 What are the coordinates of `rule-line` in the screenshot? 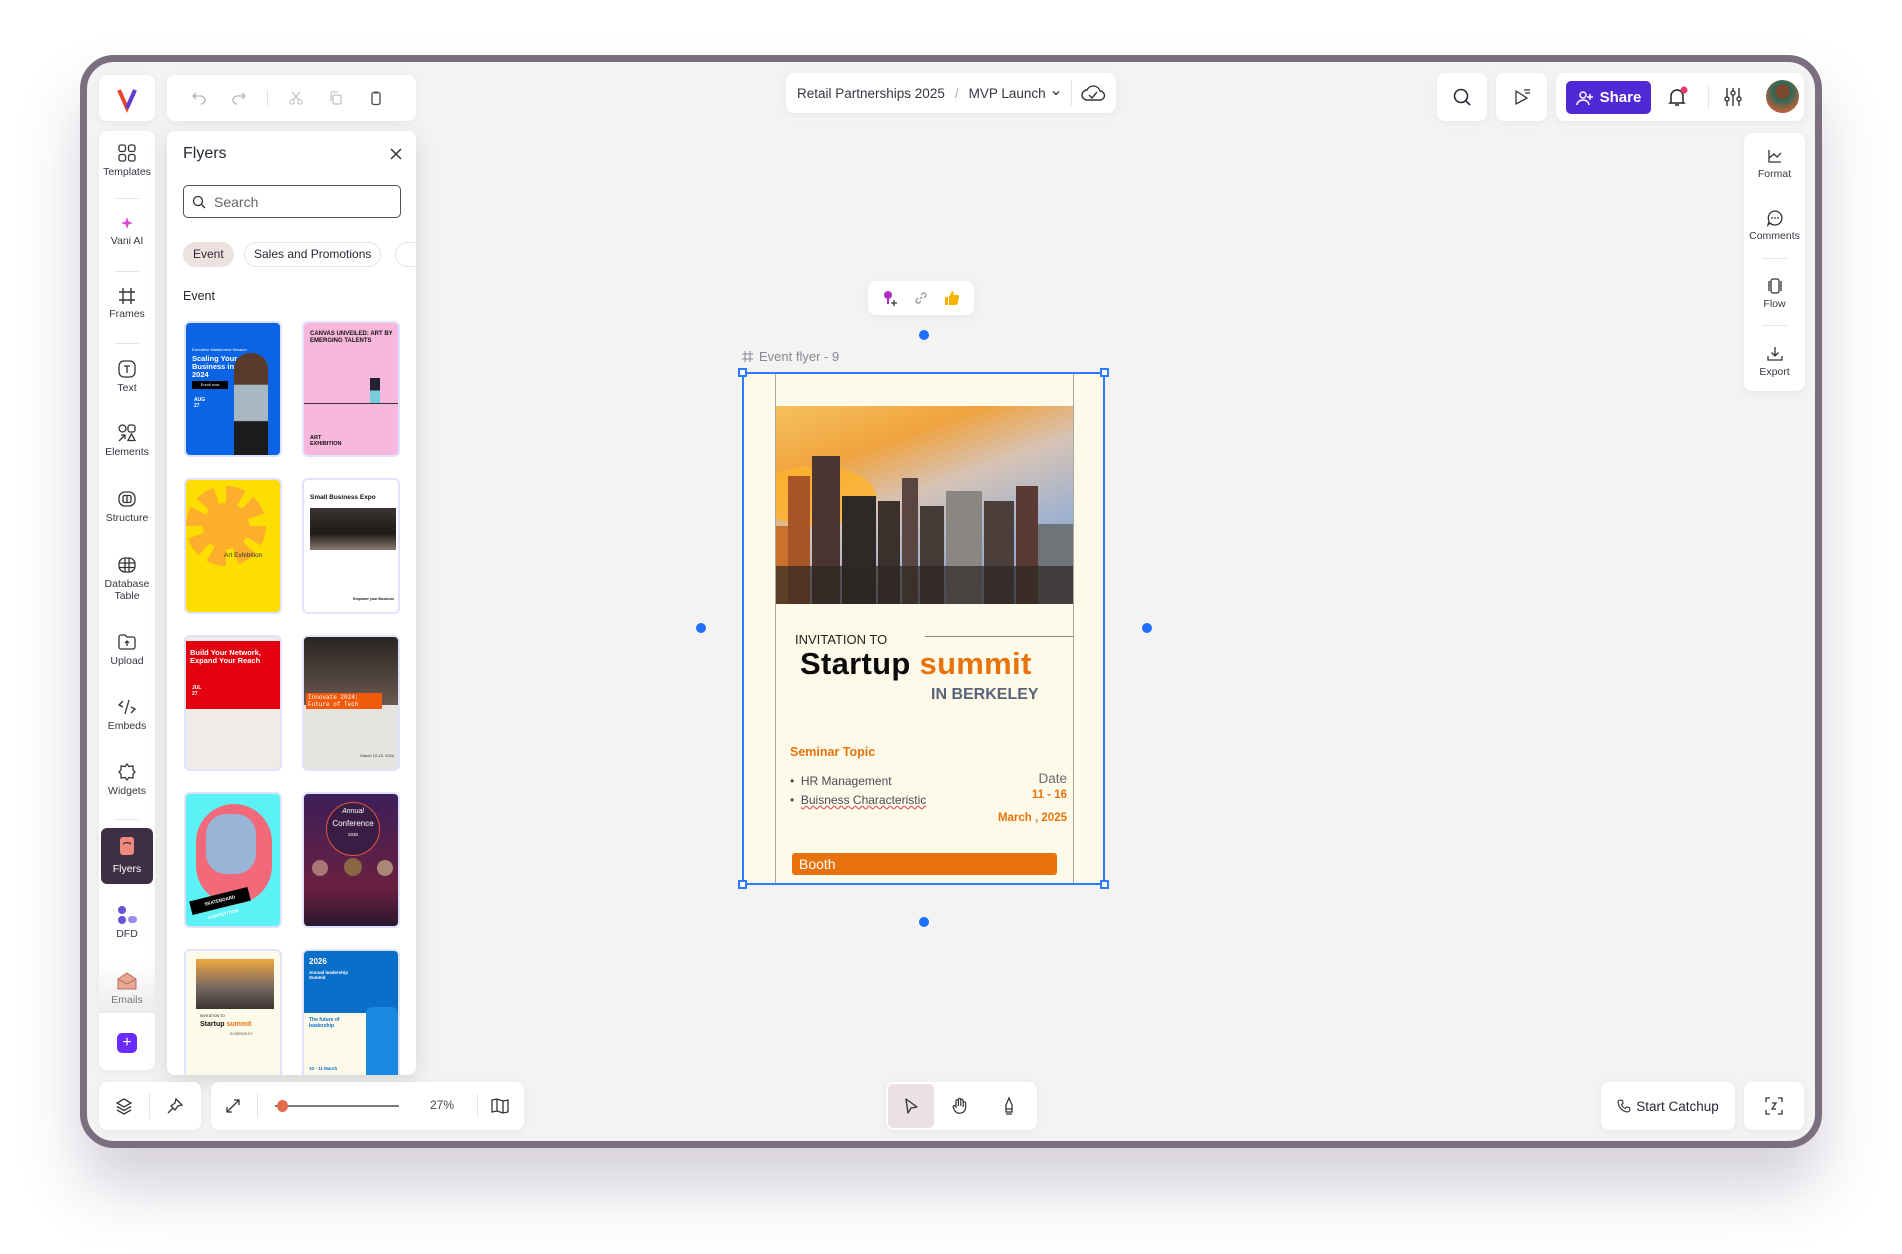 It's located at (999, 636).